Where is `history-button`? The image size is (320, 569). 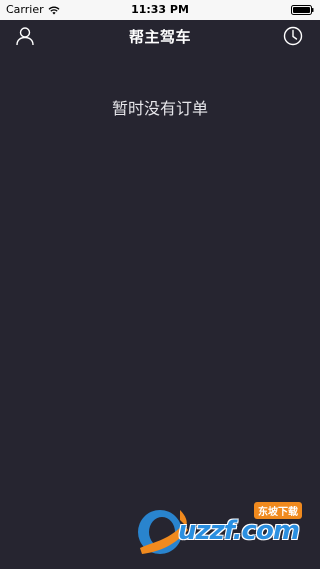
history-button is located at coordinates (293, 36).